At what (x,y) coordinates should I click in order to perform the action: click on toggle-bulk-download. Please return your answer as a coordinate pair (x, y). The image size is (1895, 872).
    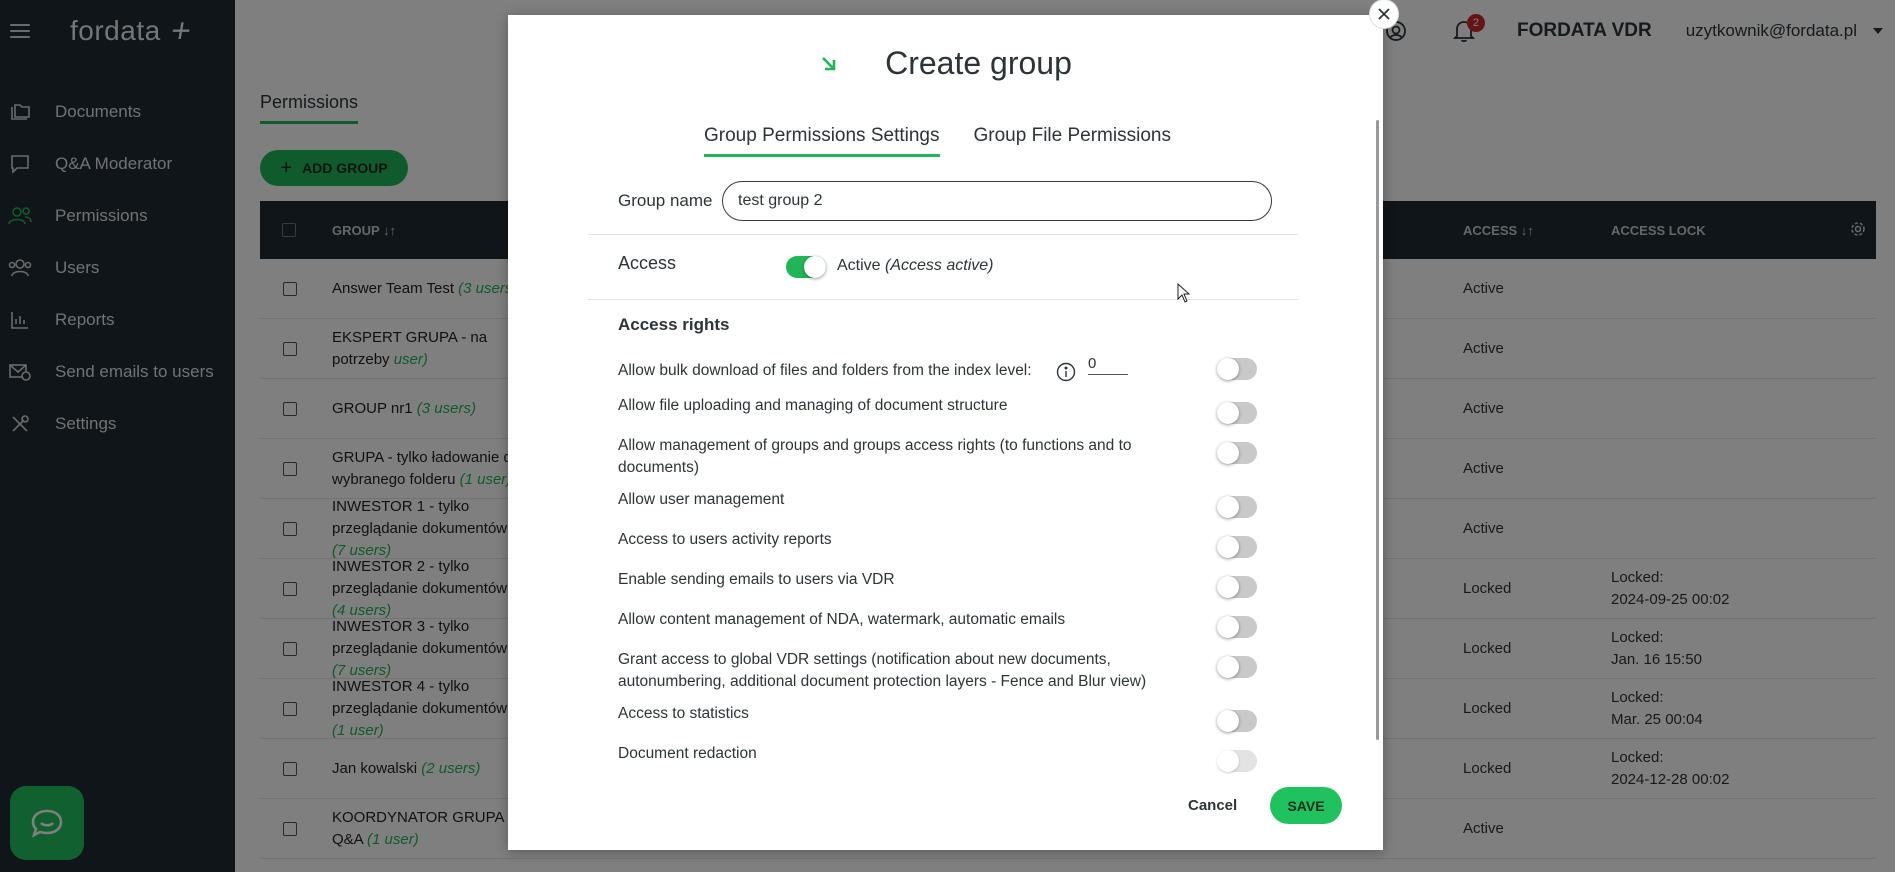
    Looking at the image, I should click on (1237, 369).